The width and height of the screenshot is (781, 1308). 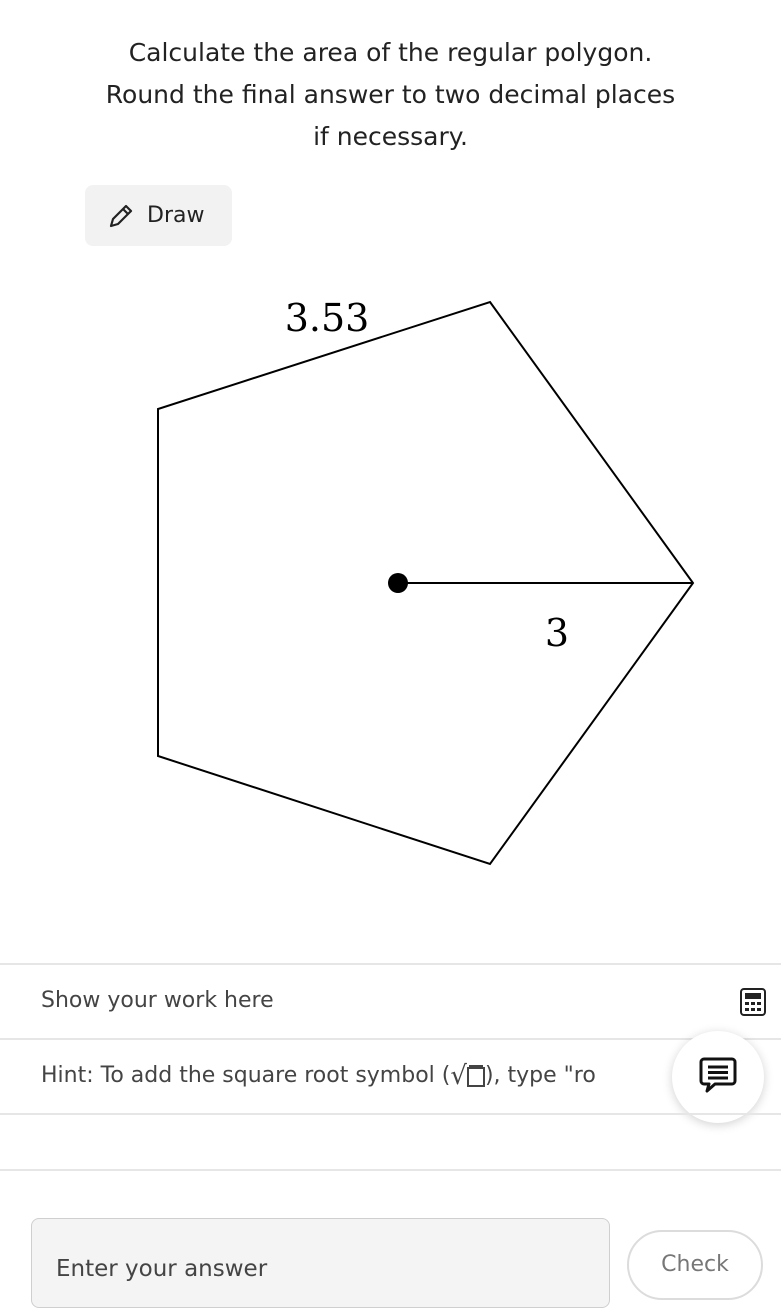 What do you see at coordinates (390, 1039) in the screenshot?
I see `divider-work` at bounding box center [390, 1039].